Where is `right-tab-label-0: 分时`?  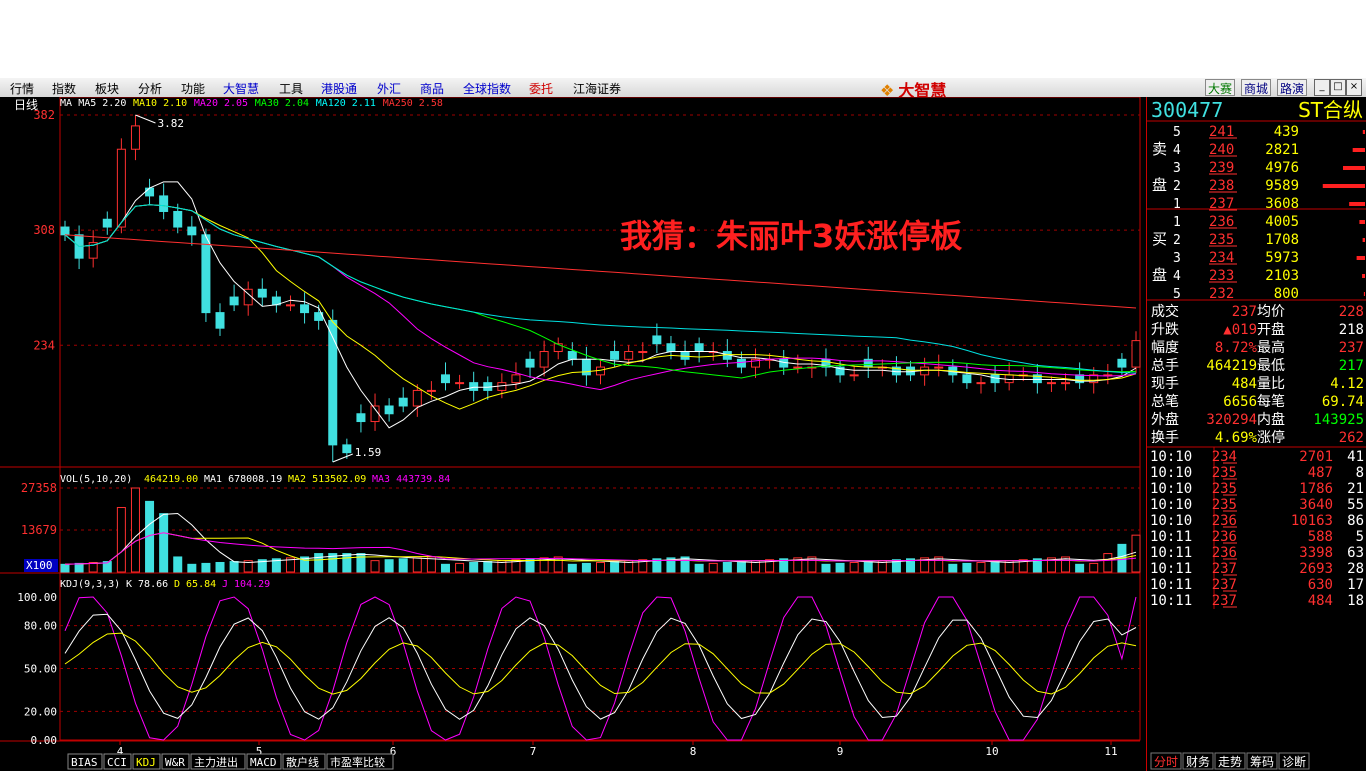 right-tab-label-0: 分时 is located at coordinates (1166, 762).